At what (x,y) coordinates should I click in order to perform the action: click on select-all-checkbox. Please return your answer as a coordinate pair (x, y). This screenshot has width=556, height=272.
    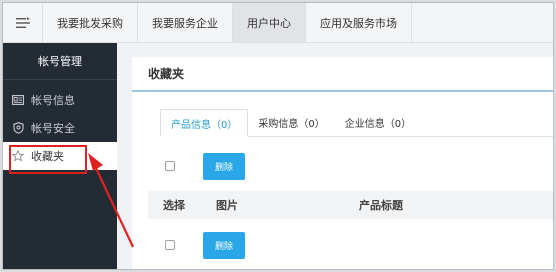
    Looking at the image, I should click on (170, 166).